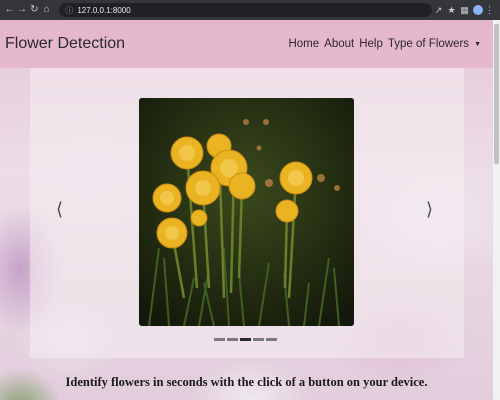 This screenshot has height=400, width=500. Describe the element at coordinates (9, 10) in the screenshot. I see `back-icon: ←` at that location.